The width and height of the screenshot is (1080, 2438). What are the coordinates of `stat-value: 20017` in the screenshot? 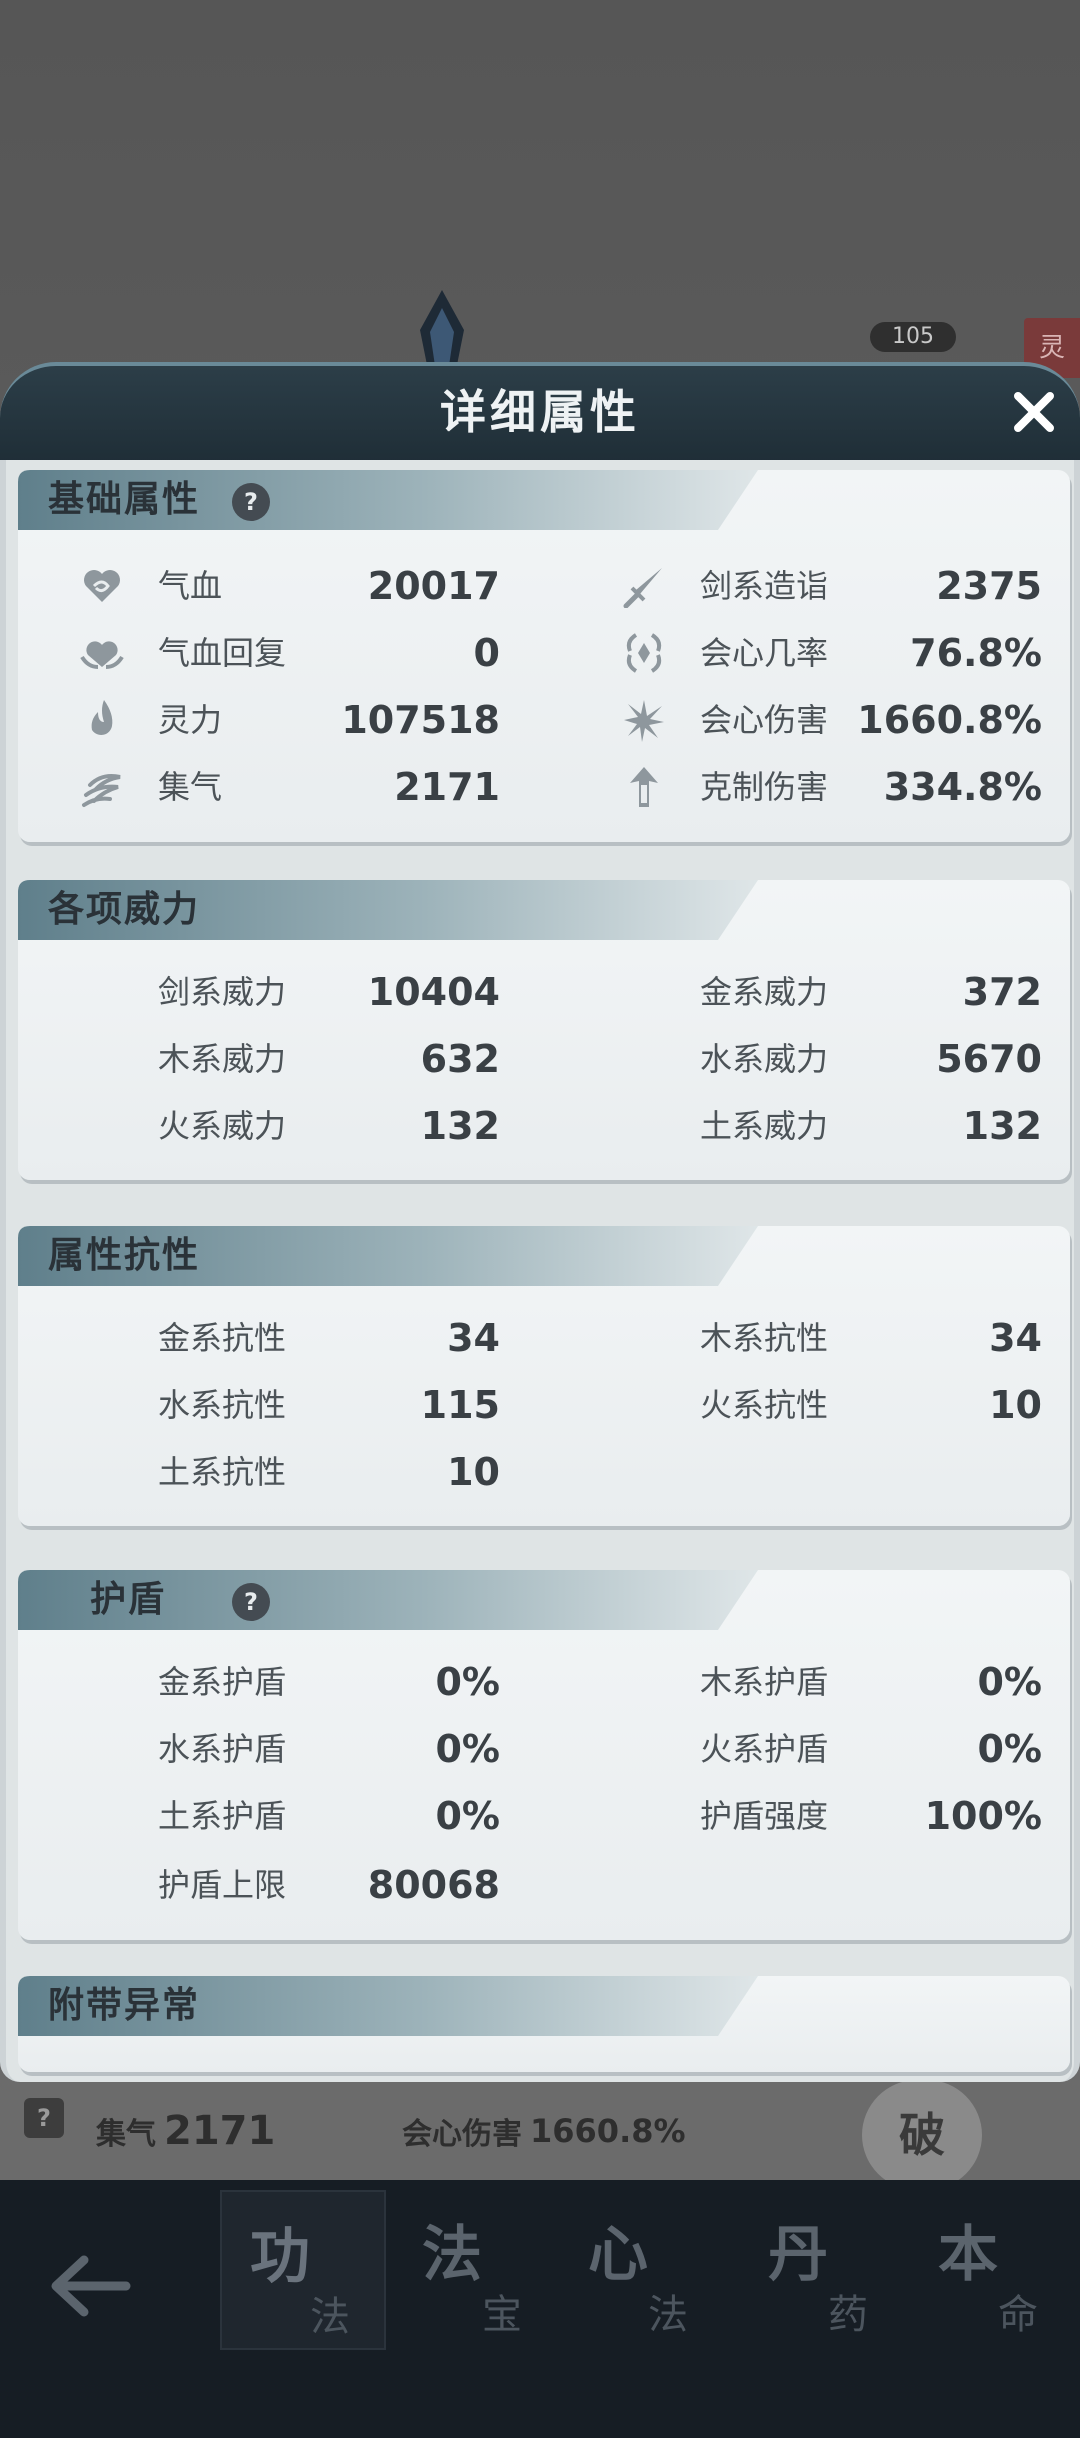 It's located at (433, 586).